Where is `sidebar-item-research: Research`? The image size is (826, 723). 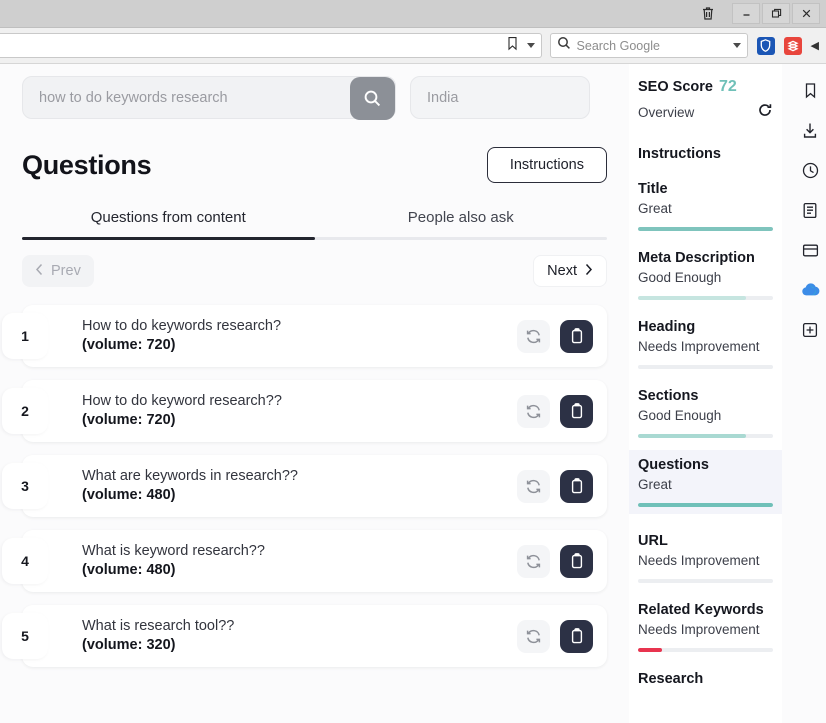 sidebar-item-research: Research is located at coordinates (705, 679).